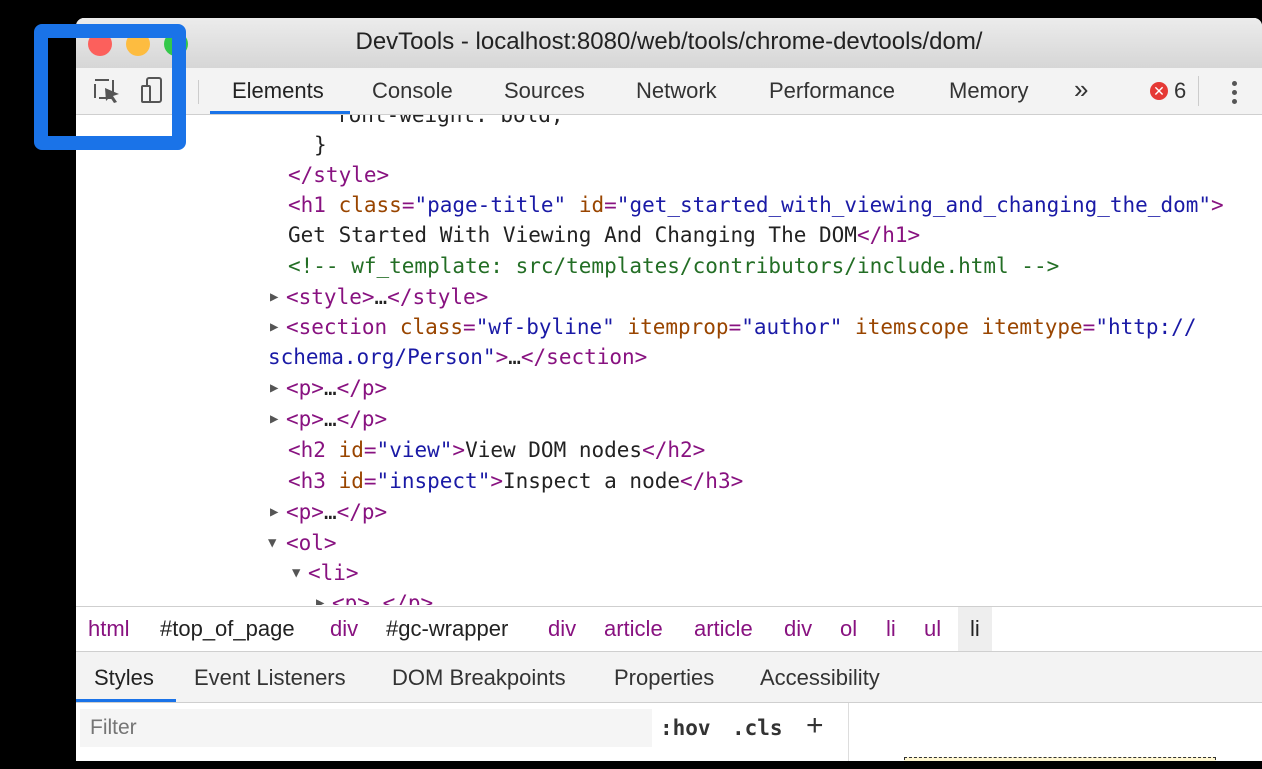 The width and height of the screenshot is (1262, 769). I want to click on more-options-icon, so click(1234, 93).